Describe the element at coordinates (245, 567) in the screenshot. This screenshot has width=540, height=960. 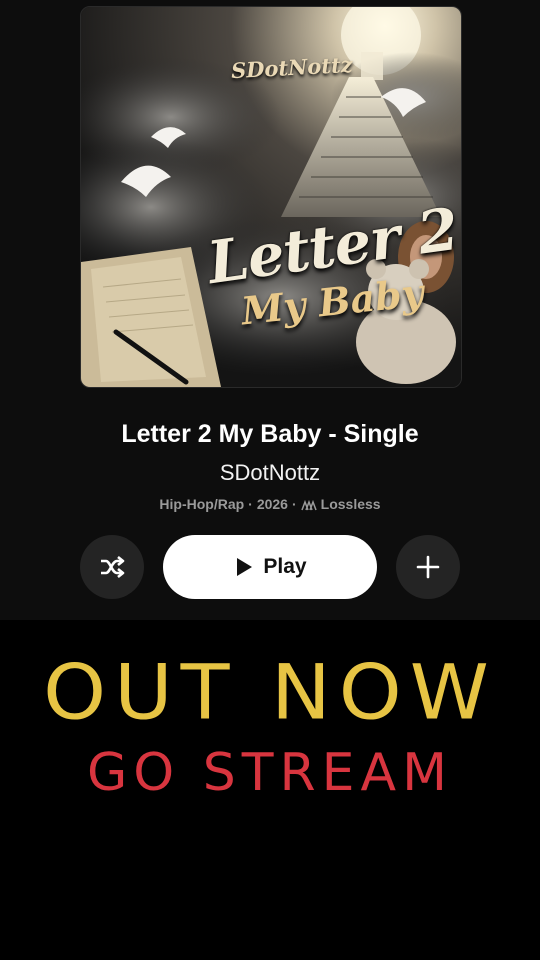
I see `play-icon` at that location.